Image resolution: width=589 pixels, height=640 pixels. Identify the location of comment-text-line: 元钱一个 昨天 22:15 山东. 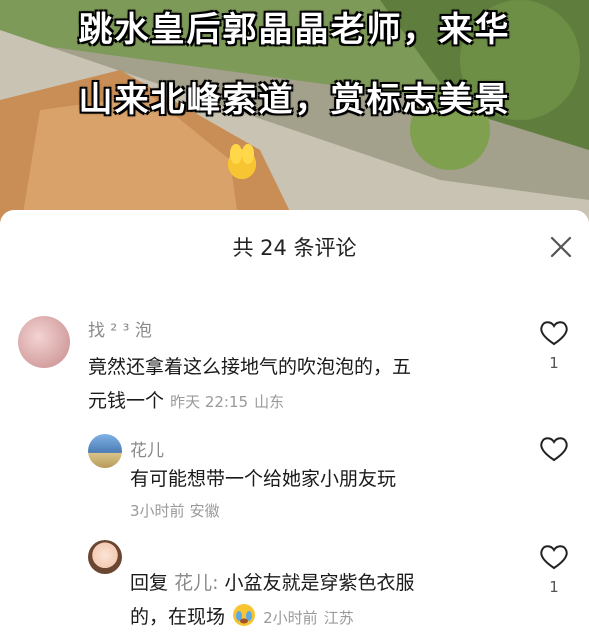
(298, 401).